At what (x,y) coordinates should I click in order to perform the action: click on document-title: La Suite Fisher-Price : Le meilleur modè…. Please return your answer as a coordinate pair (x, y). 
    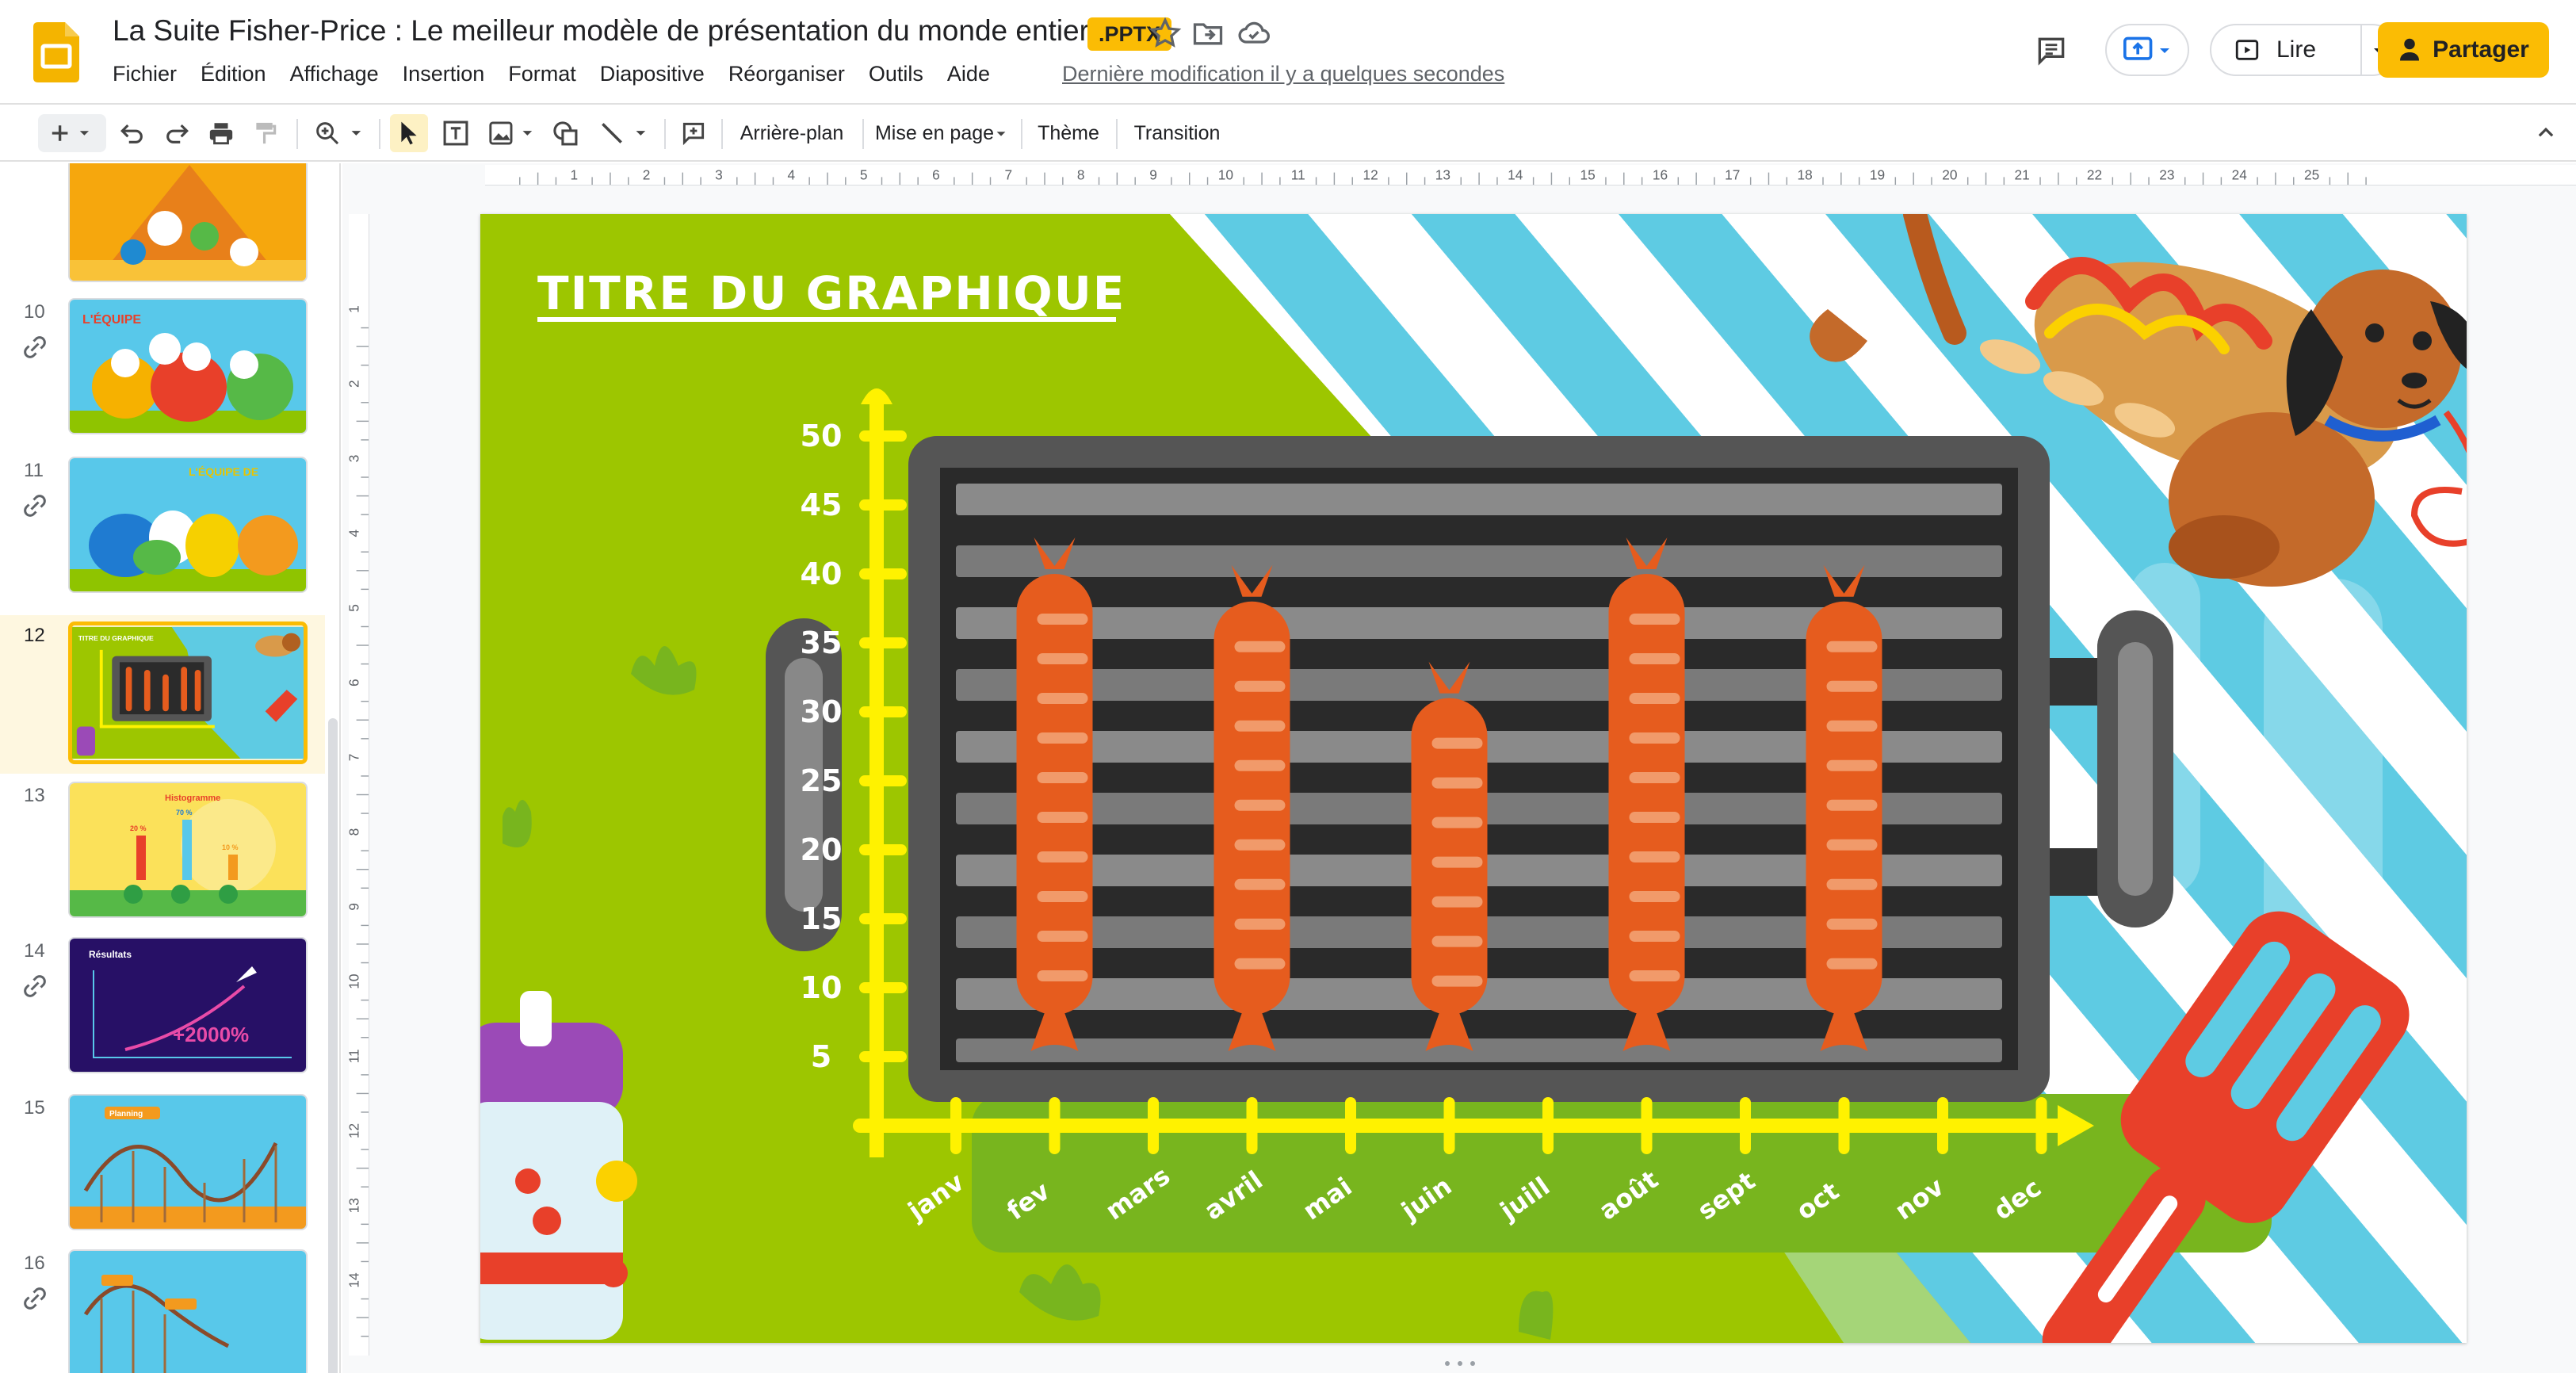
    Looking at the image, I should click on (601, 31).